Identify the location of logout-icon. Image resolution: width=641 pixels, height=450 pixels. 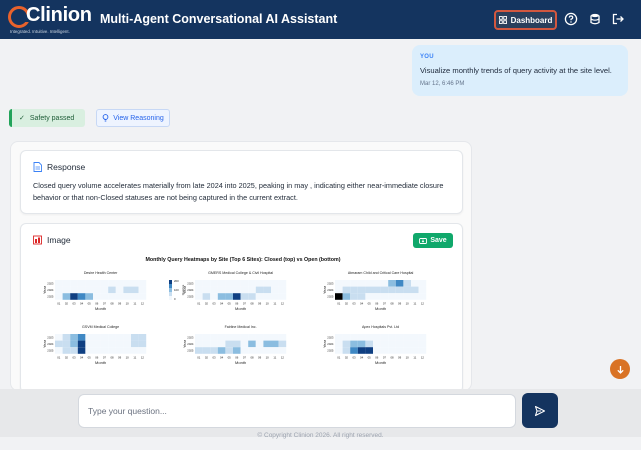
(618, 19).